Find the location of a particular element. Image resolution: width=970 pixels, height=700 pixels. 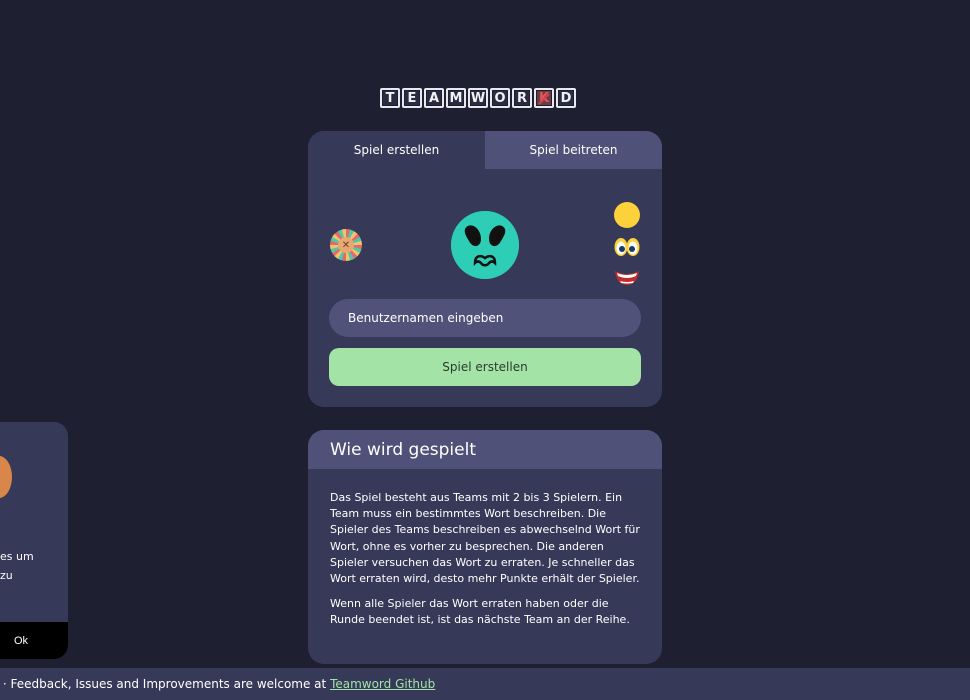

cookie-ok-button: Ok is located at coordinates (34, 640).